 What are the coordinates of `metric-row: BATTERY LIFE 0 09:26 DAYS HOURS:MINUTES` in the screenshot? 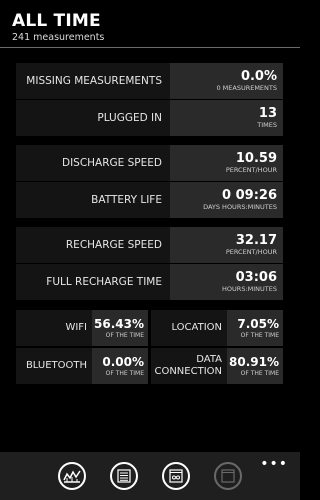 It's located at (149, 200).